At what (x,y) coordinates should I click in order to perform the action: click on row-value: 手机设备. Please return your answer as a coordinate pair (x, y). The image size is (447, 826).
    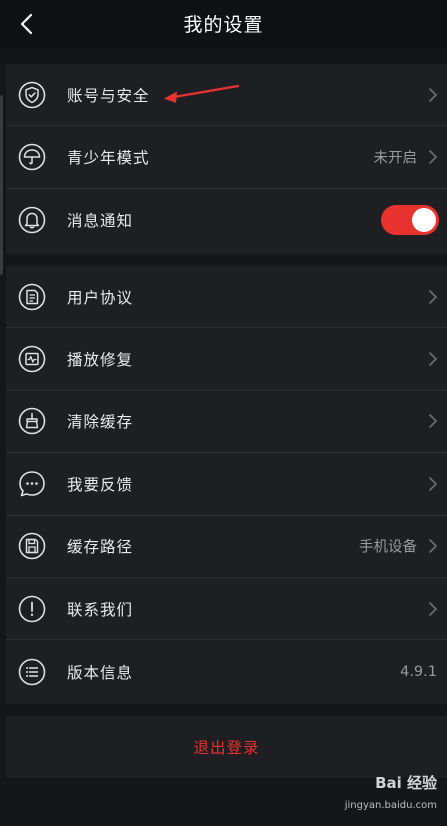
    Looking at the image, I should click on (388, 547).